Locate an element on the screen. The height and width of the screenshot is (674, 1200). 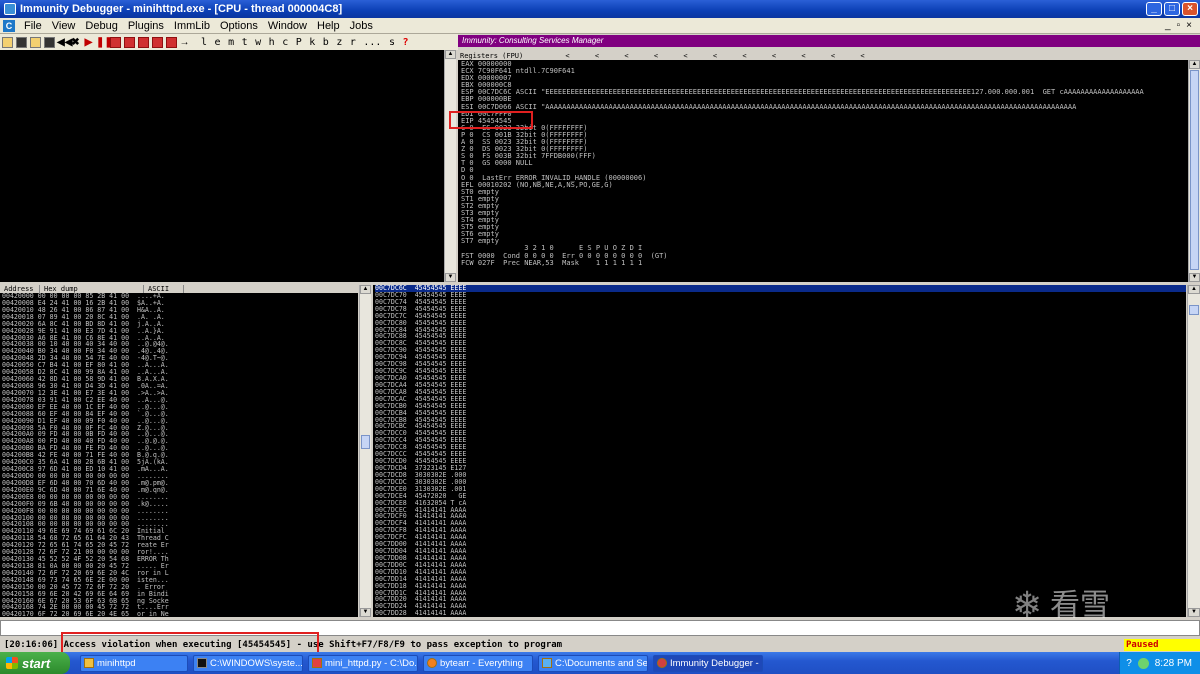
stack-row: 00C7DC94 45454545 EEEE is located at coordinates (780, 357).